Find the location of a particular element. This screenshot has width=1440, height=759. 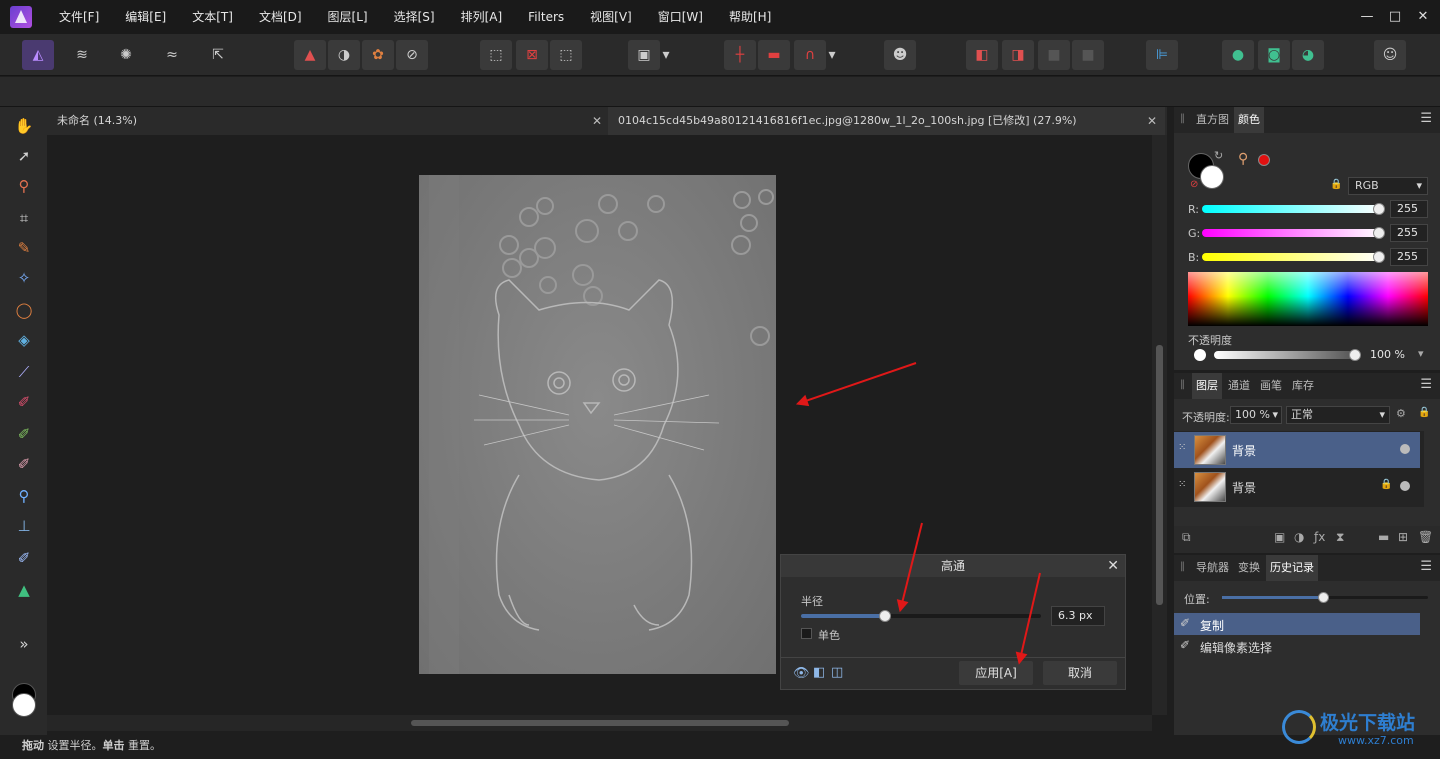

r-value-field: 255 is located at coordinates (1409, 209).